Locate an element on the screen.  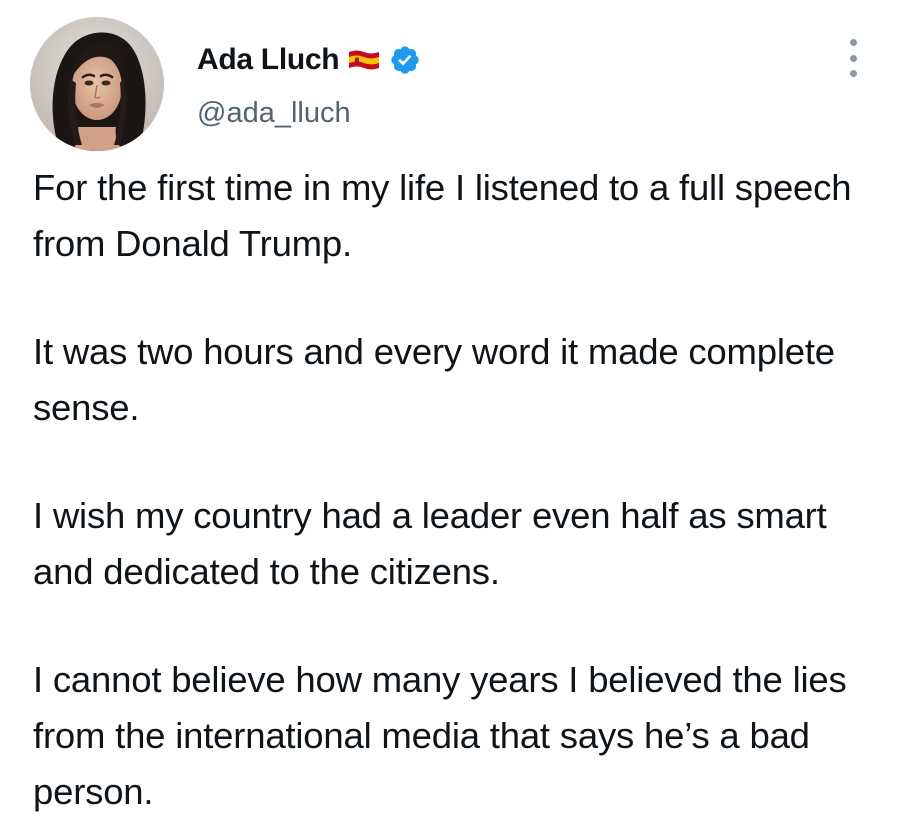
profile-photo is located at coordinates (97, 84).